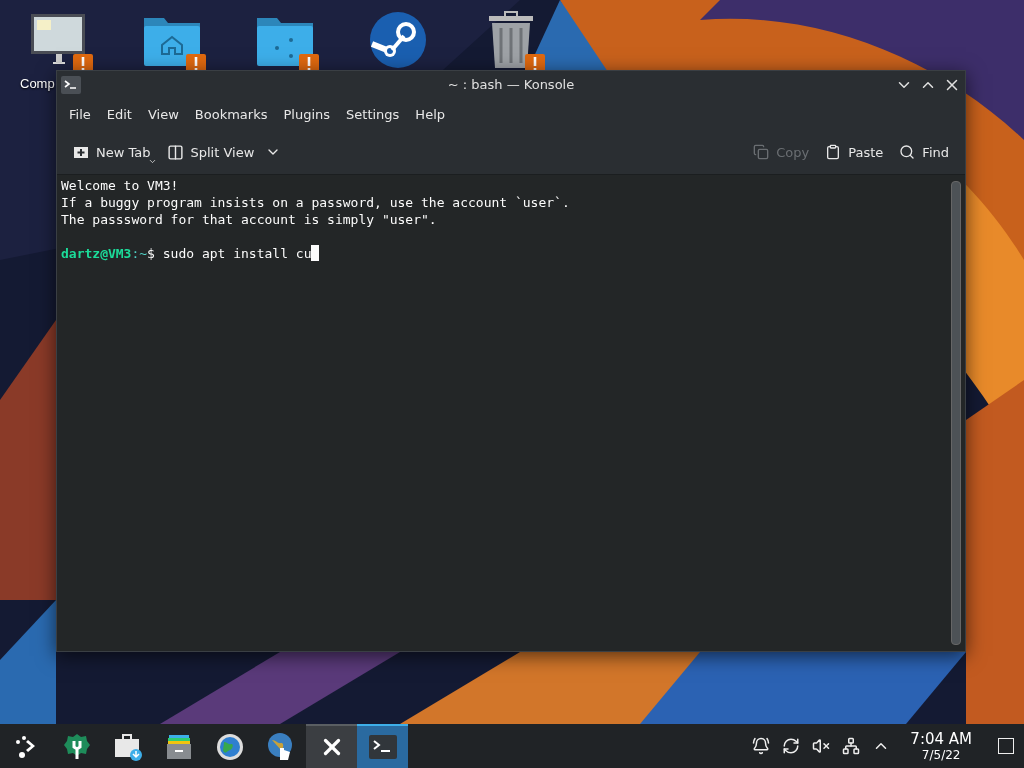  I want to click on archive-icon, so click(178, 747).